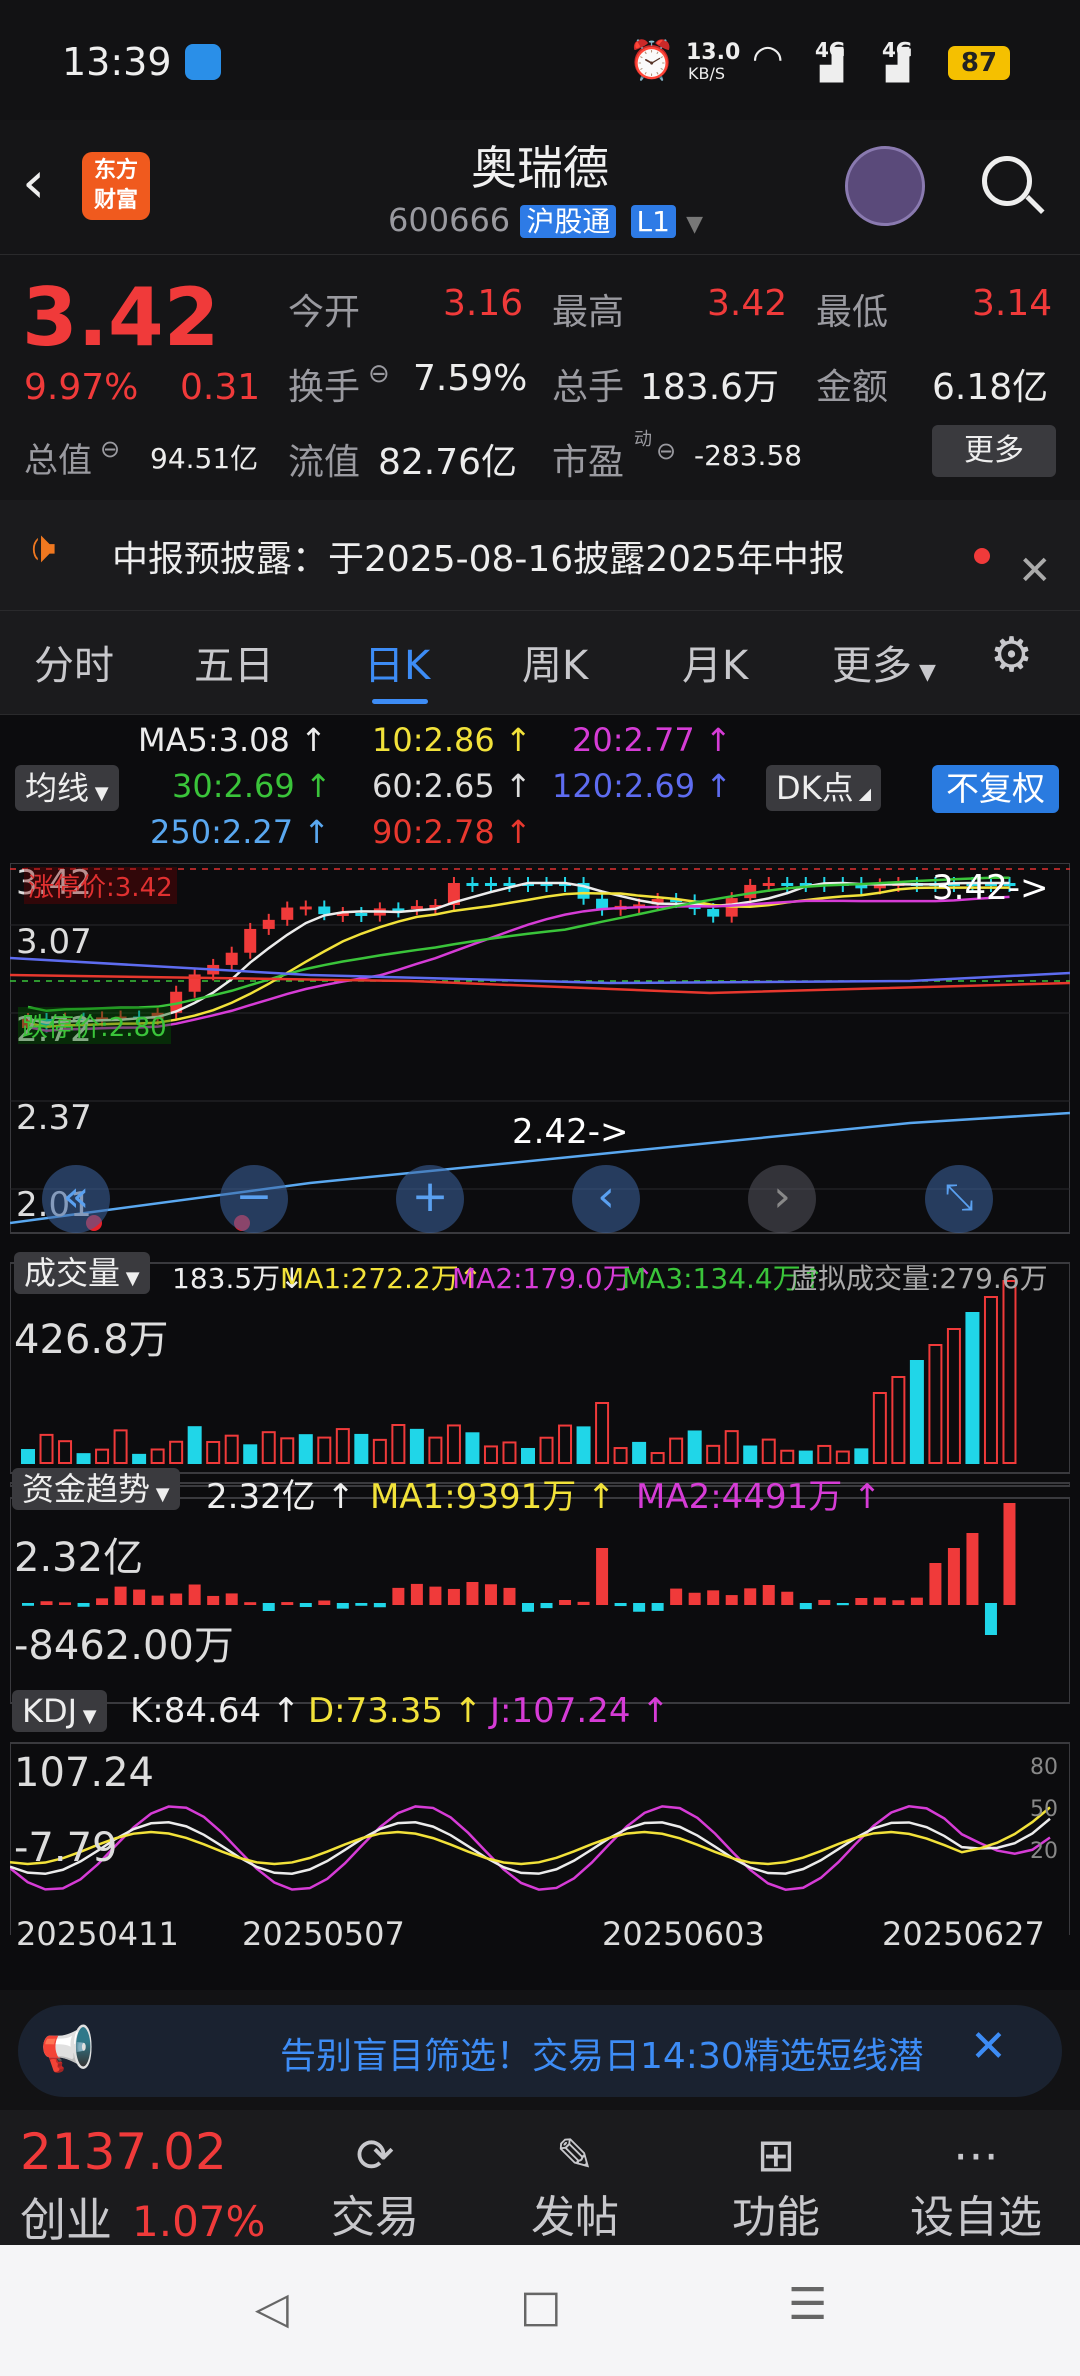 The image size is (1080, 2376). I want to click on low-label: 最低, so click(852, 312).